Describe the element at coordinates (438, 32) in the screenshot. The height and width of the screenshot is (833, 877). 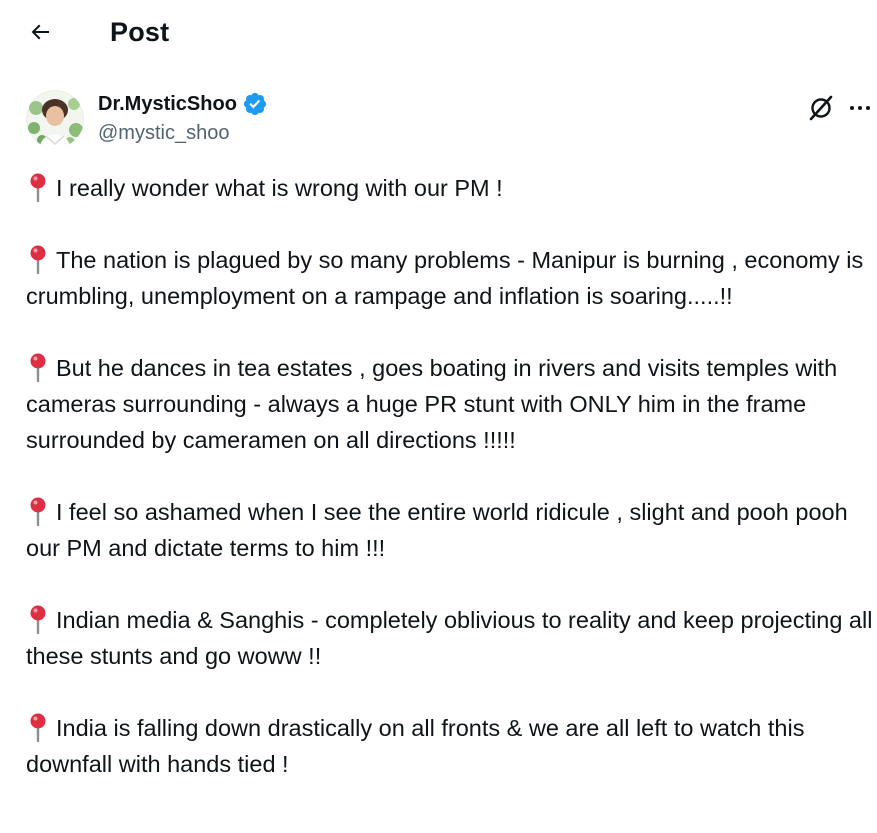
I see `top-bar: Post` at that location.